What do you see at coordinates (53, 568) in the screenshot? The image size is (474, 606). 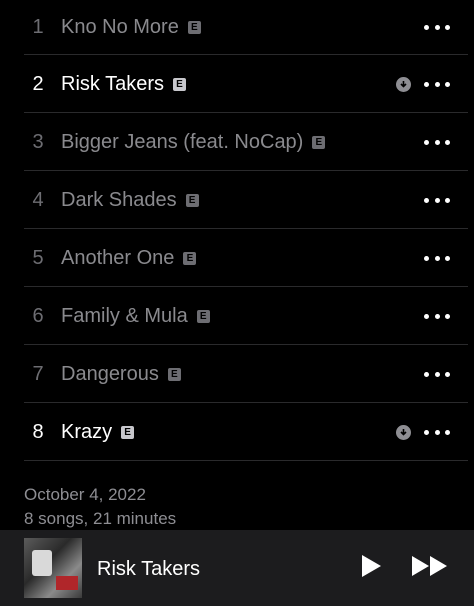 I see `album-artwork` at bounding box center [53, 568].